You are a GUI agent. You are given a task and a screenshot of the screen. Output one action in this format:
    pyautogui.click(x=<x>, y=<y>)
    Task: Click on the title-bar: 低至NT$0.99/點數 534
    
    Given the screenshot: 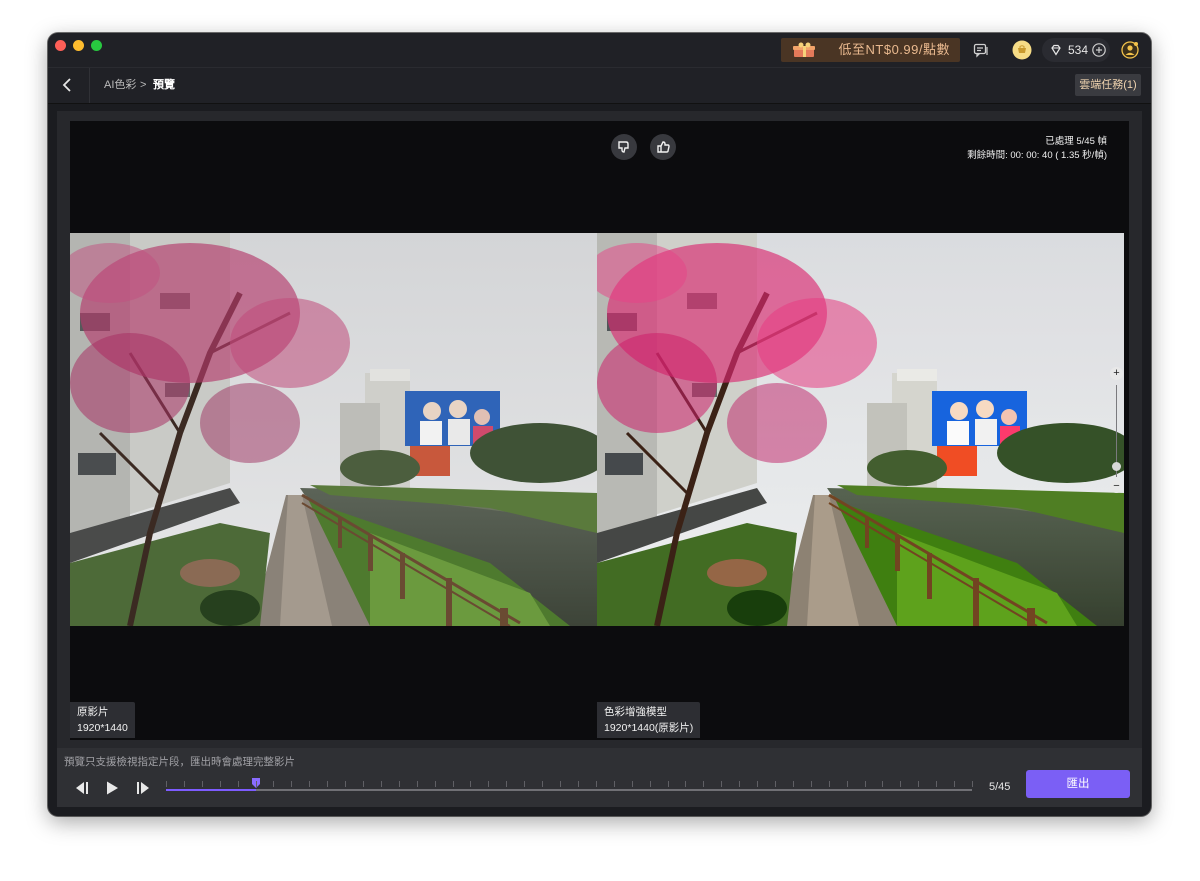 What is the action you would take?
    pyautogui.click(x=599, y=50)
    